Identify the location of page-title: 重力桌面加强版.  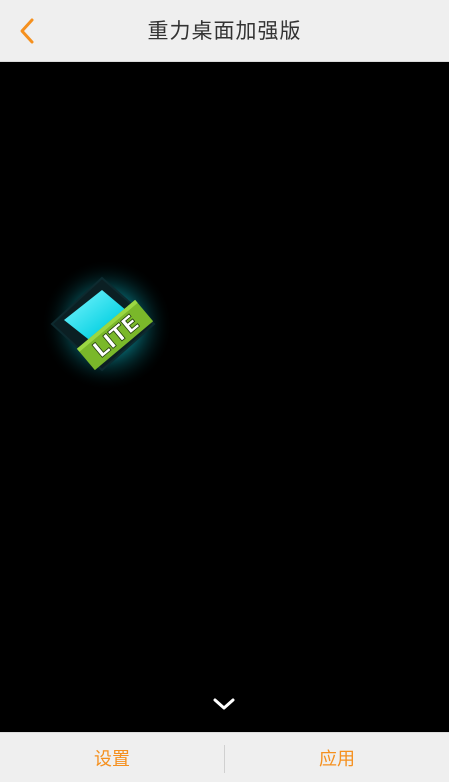
(224, 31).